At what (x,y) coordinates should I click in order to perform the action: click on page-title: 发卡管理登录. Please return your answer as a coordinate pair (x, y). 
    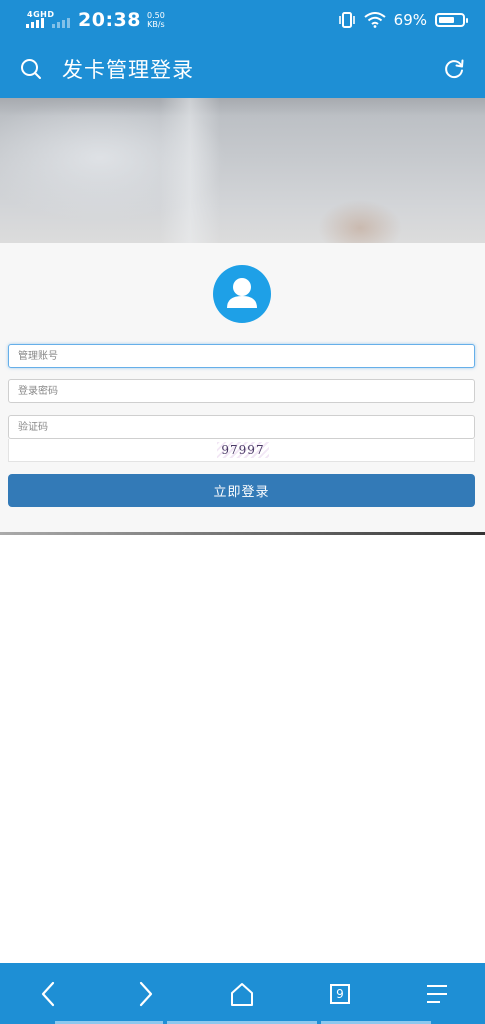
    Looking at the image, I should click on (128, 70).